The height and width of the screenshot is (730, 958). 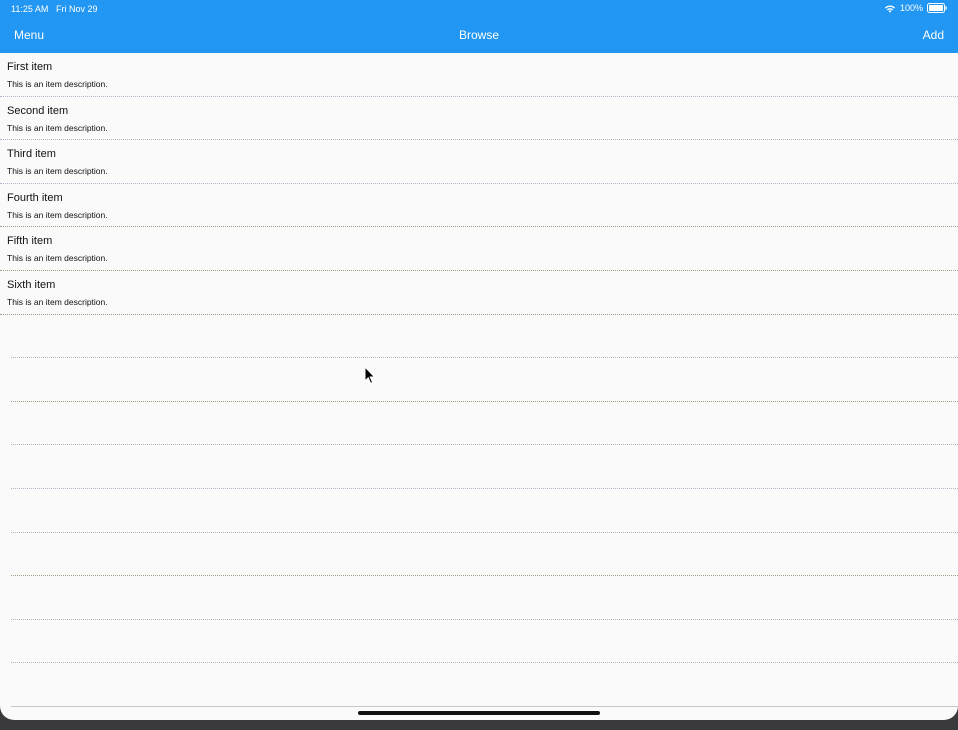 What do you see at coordinates (31, 154) in the screenshot?
I see `item-title: Third item` at bounding box center [31, 154].